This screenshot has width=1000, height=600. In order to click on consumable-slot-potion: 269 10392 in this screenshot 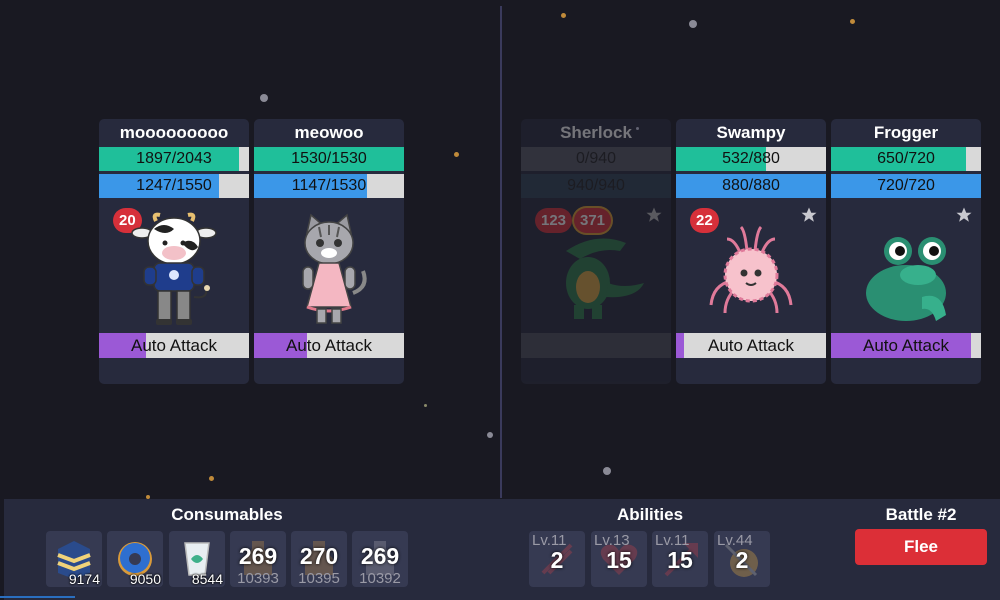, I will do `click(380, 559)`.